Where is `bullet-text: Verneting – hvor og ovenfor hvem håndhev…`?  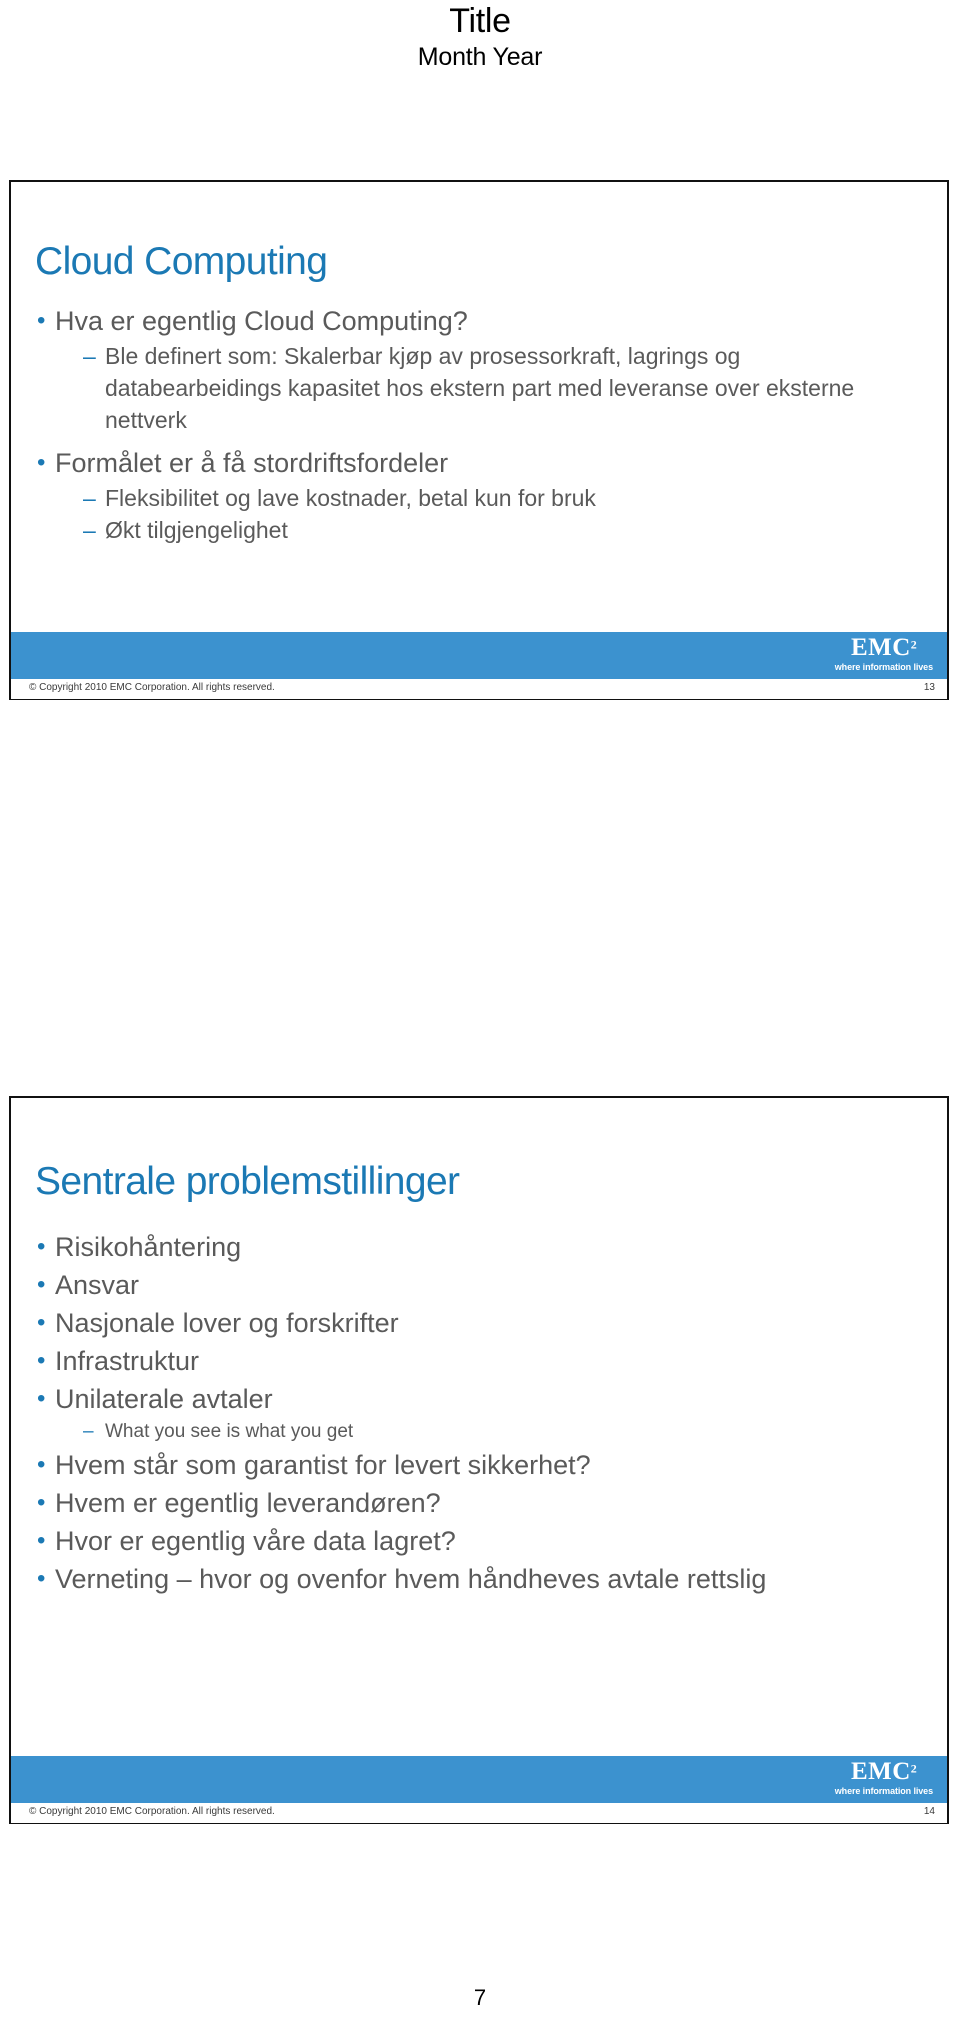
bullet-text: Verneting – hvor og ovenfor hvem håndhev… is located at coordinates (411, 1579).